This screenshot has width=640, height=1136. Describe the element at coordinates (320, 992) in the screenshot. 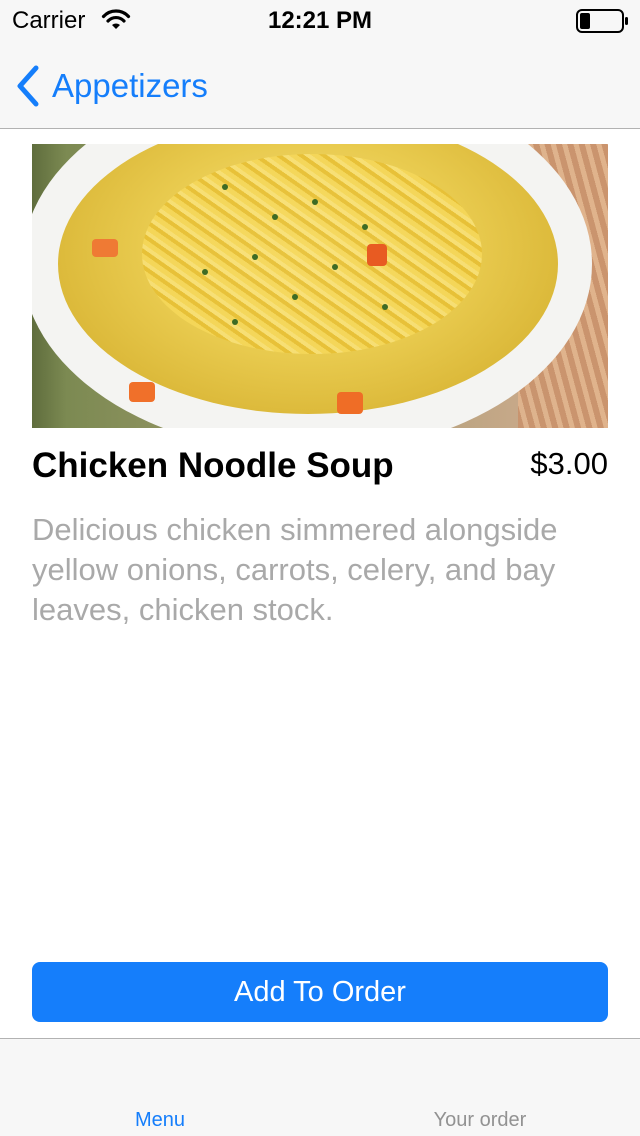

I see `add-to-order-button: Add To Order` at that location.